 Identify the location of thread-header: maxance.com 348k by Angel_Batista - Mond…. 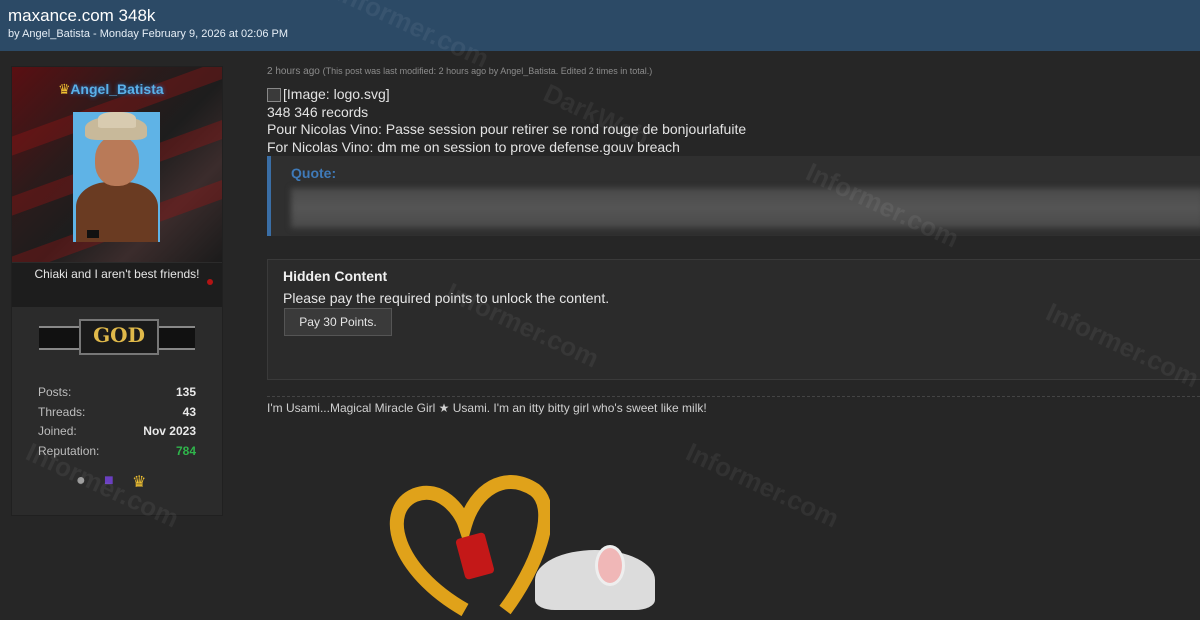
(600, 25).